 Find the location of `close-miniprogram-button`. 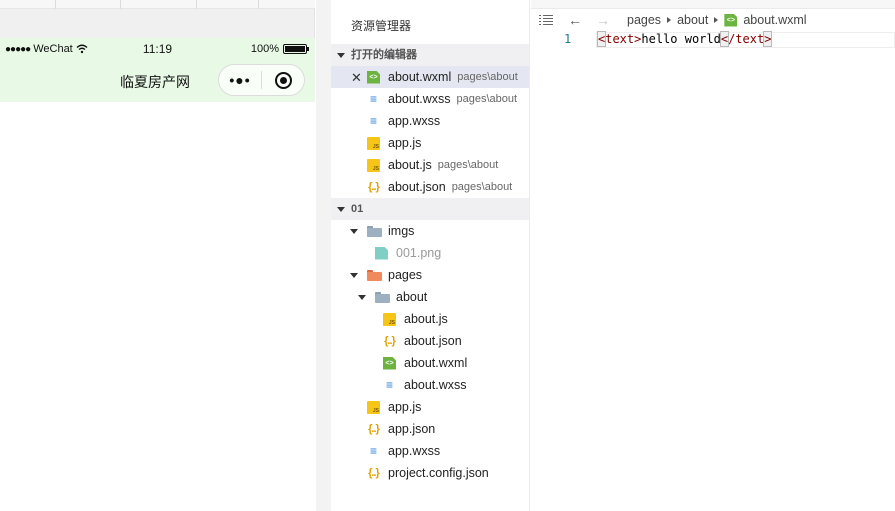

close-miniprogram-button is located at coordinates (283, 80).